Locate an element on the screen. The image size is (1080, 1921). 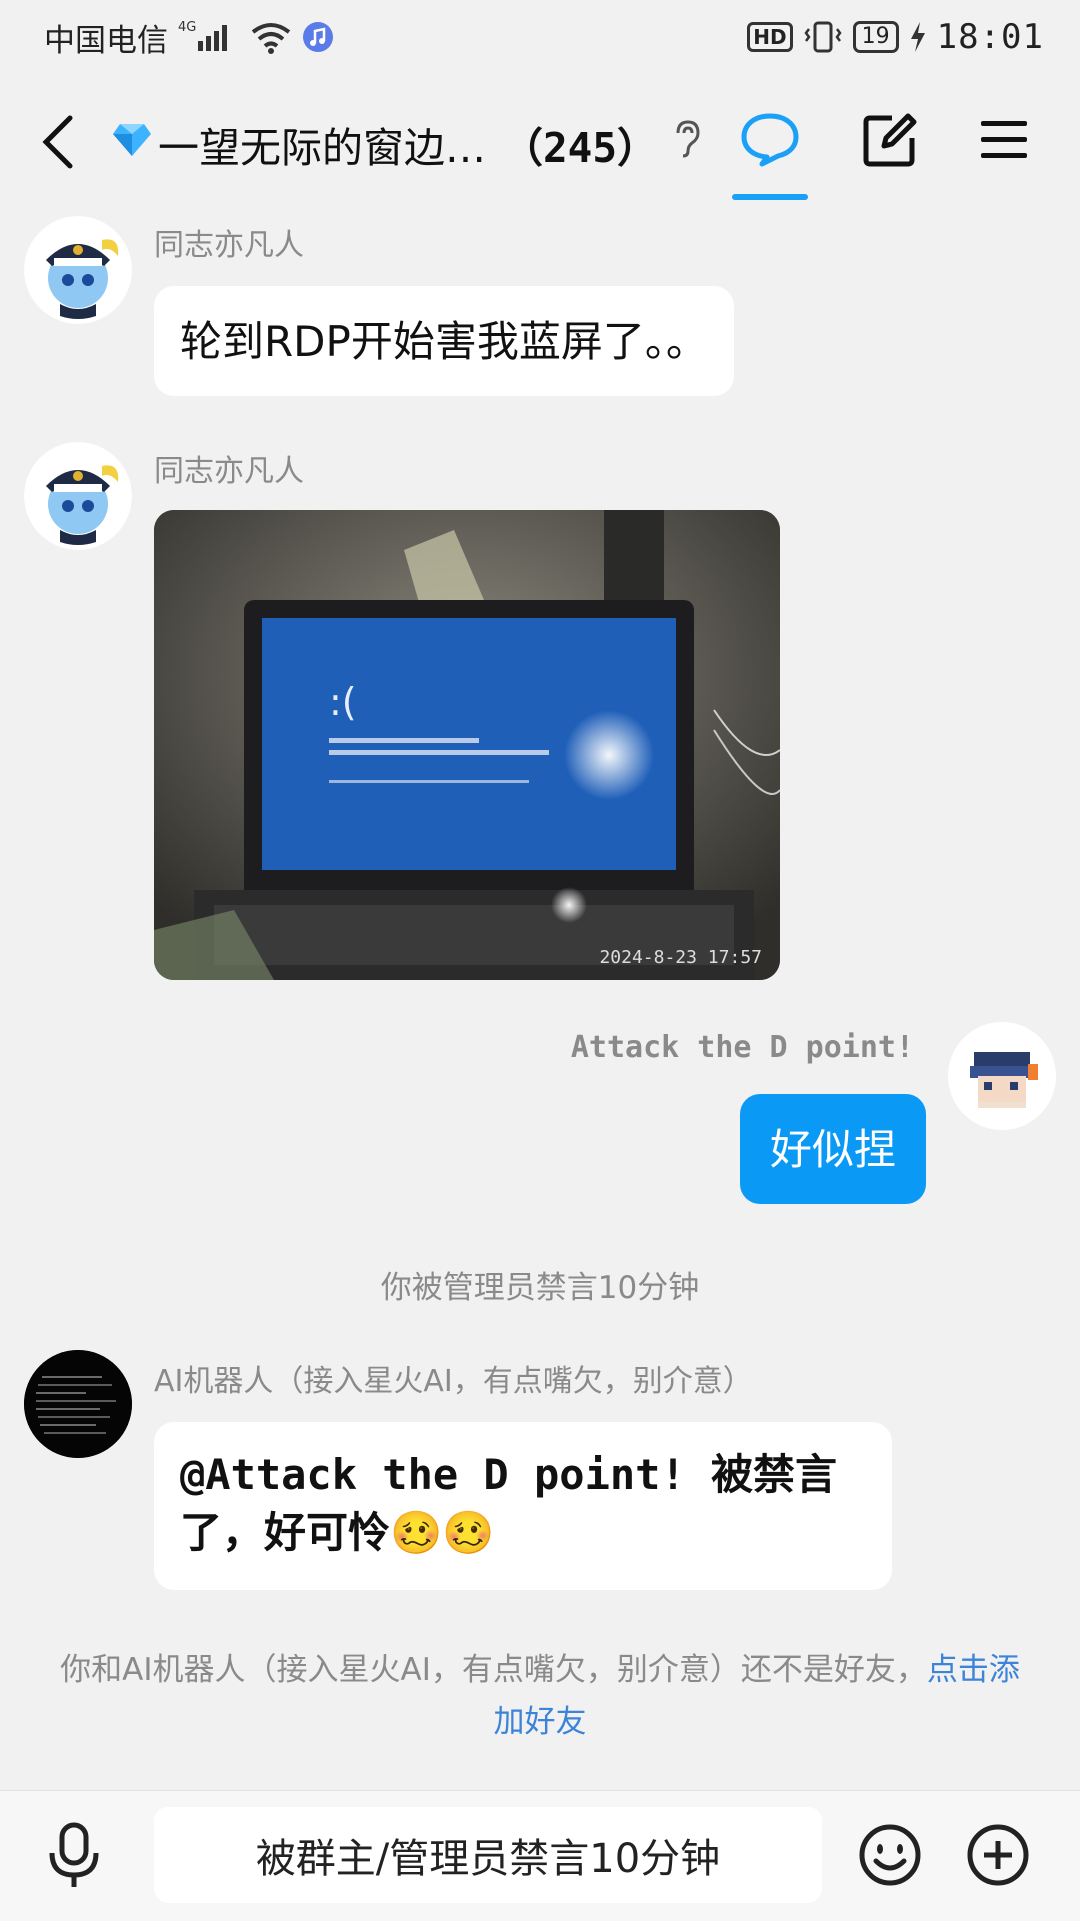
clock: 18:01 is located at coordinates (990, 37).